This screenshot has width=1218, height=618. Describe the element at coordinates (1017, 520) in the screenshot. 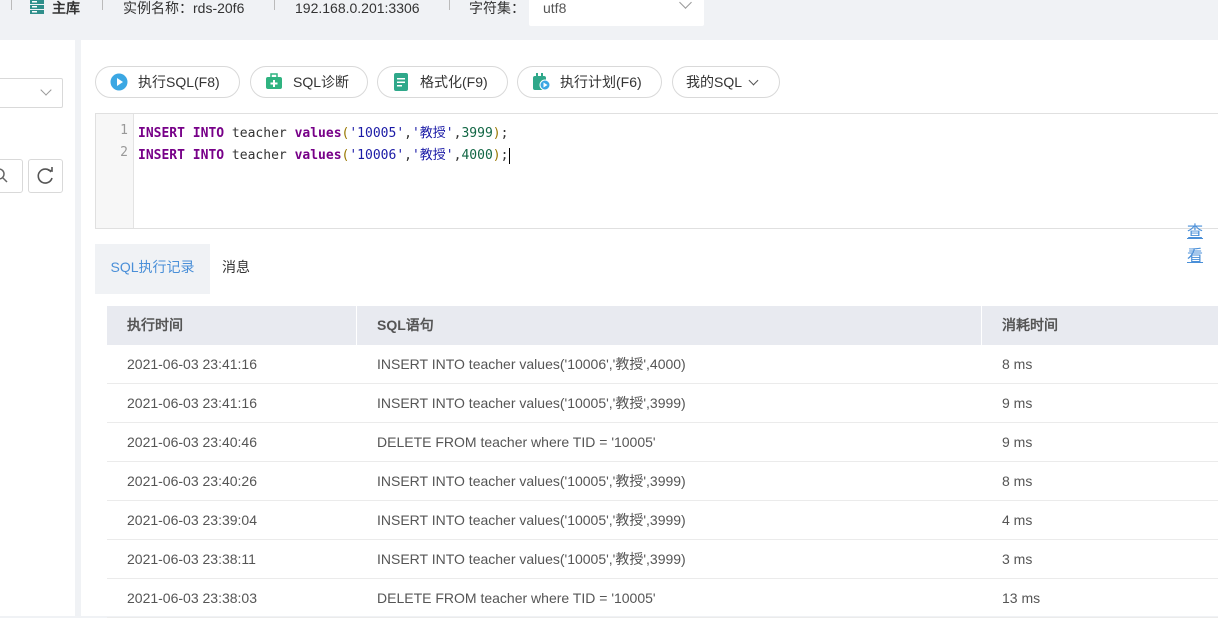

I see `cell-duration: 4 ms` at that location.